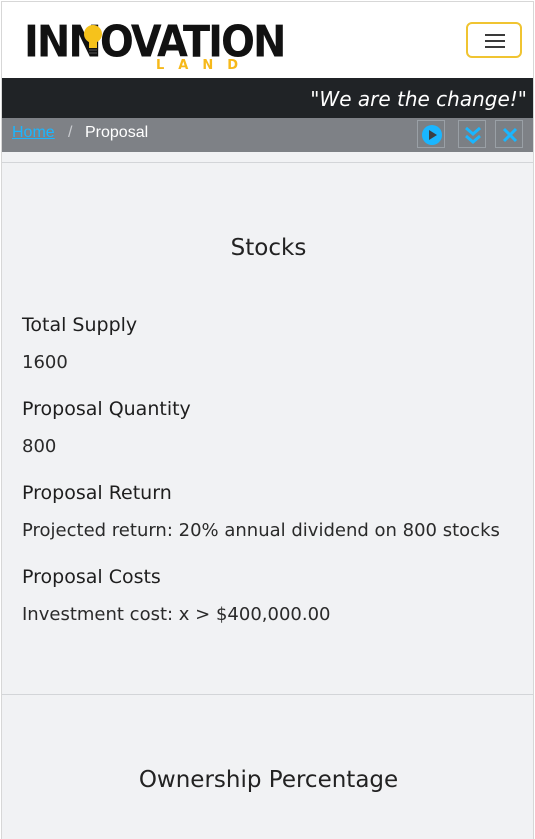 This screenshot has height=839, width=535. What do you see at coordinates (106, 409) in the screenshot?
I see `proposal-quantity-label: Proposal Quantity` at bounding box center [106, 409].